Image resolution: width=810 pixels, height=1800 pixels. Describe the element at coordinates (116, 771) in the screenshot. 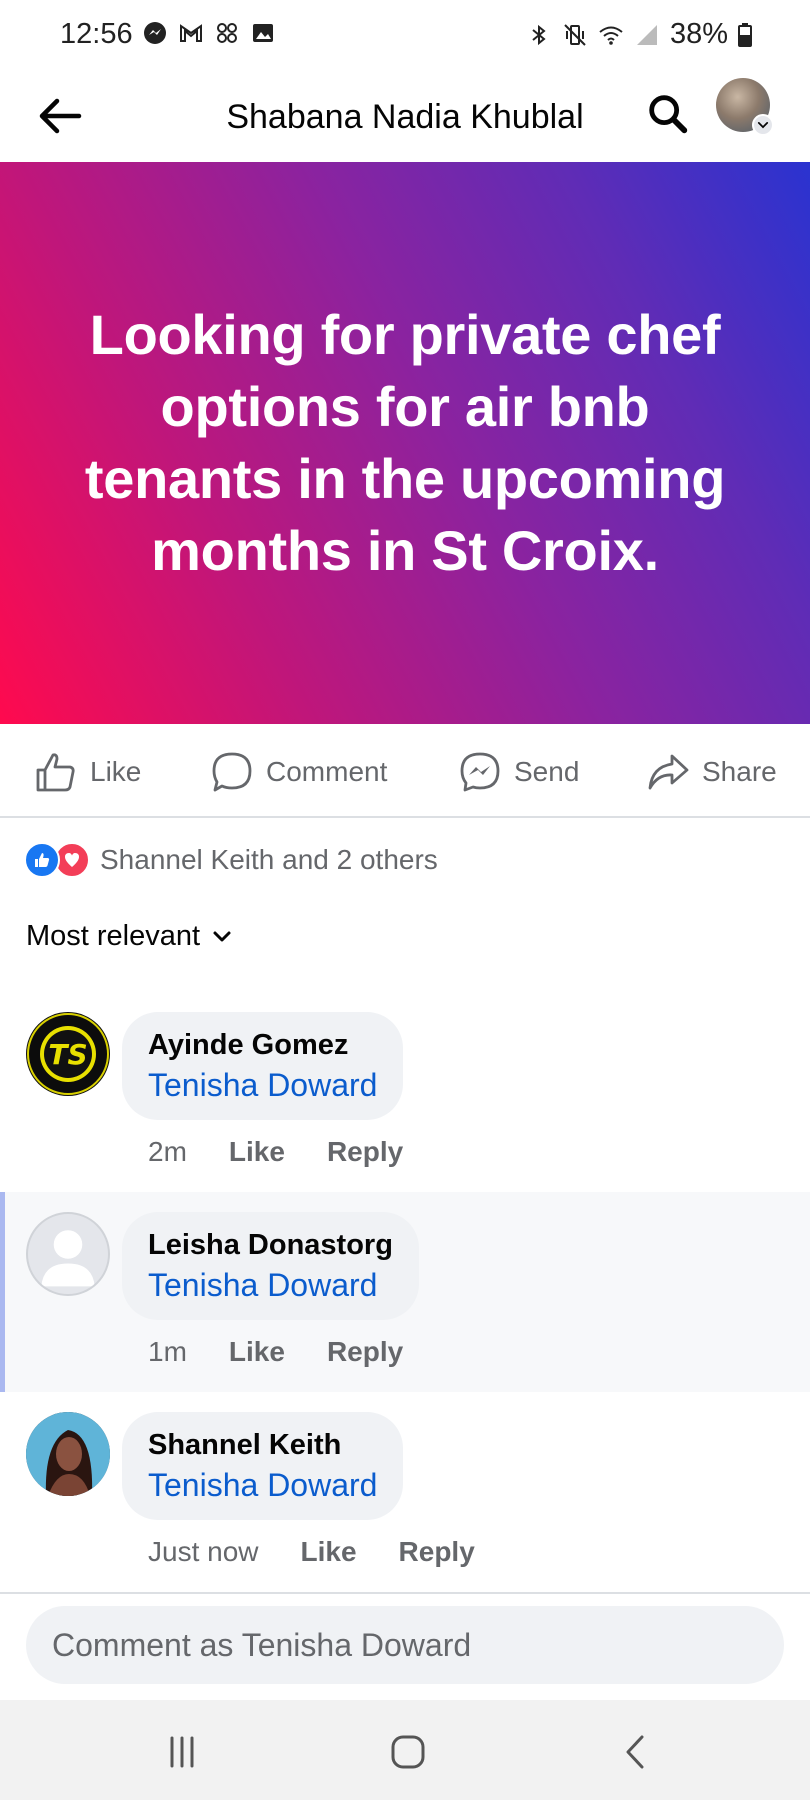

I see `like-label: Like` at that location.